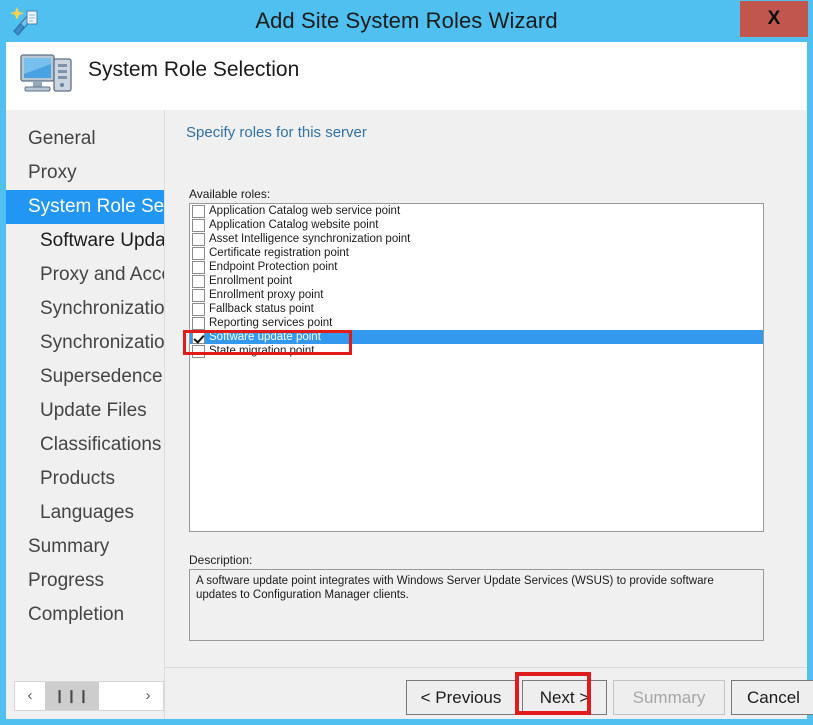 Image resolution: width=813 pixels, height=725 pixels. Describe the element at coordinates (774, 19) in the screenshot. I see `close-icon: X` at that location.